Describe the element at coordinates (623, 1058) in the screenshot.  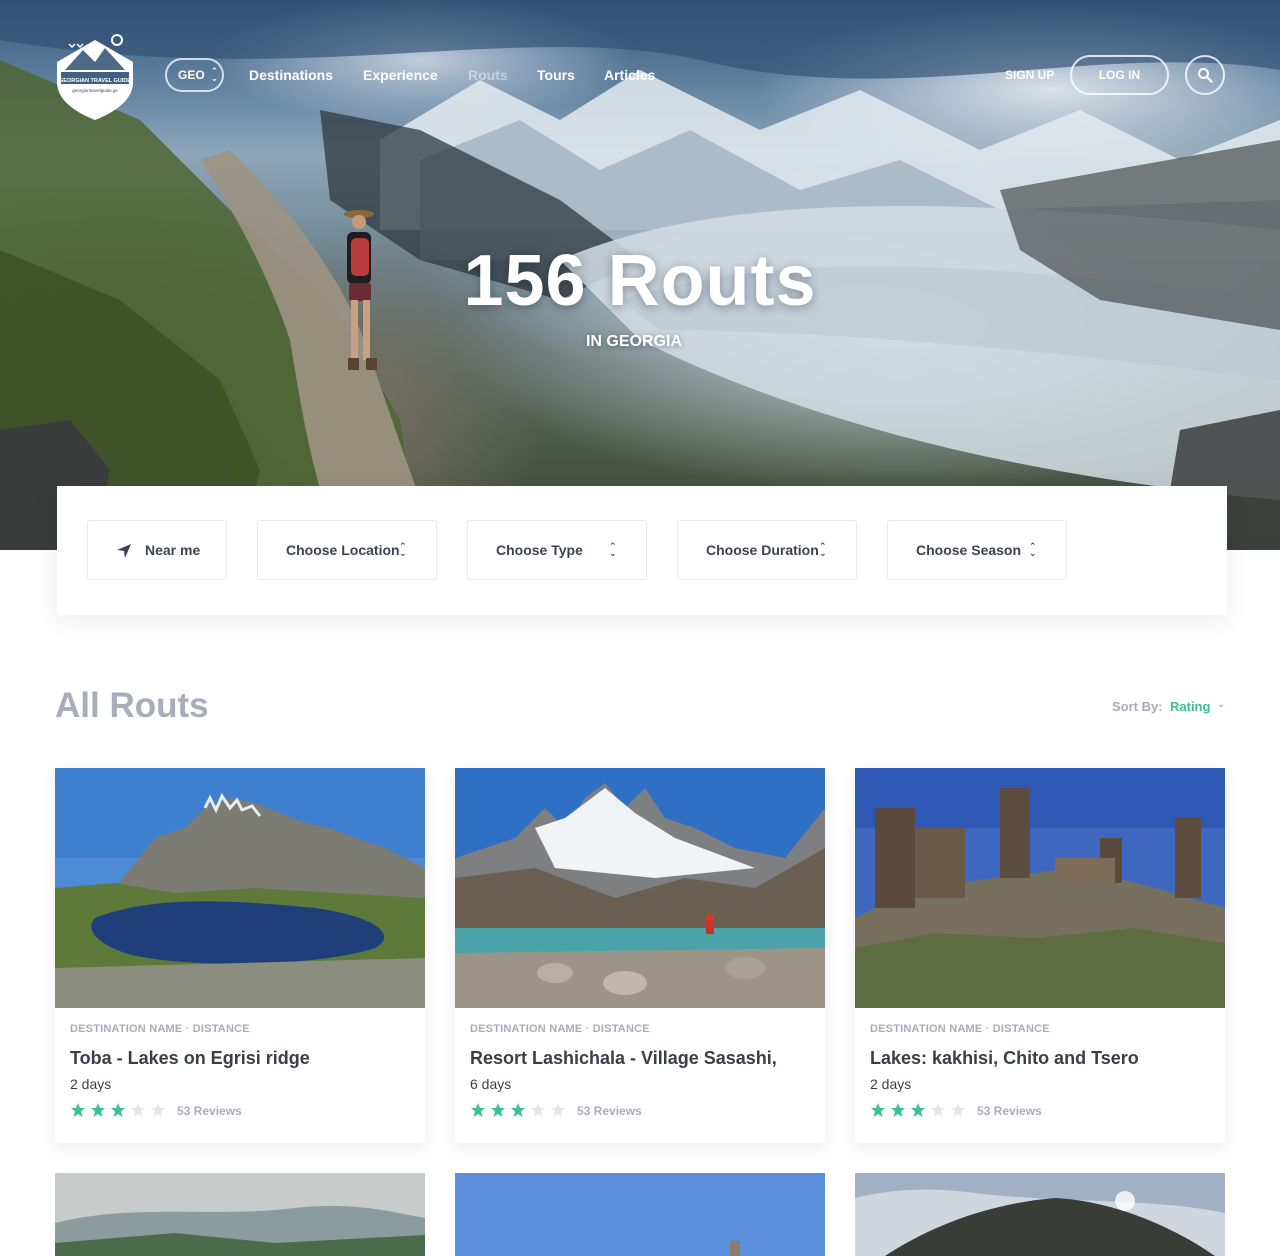
I see `route-title: Resort Lashichala - Village Sasashi,` at that location.